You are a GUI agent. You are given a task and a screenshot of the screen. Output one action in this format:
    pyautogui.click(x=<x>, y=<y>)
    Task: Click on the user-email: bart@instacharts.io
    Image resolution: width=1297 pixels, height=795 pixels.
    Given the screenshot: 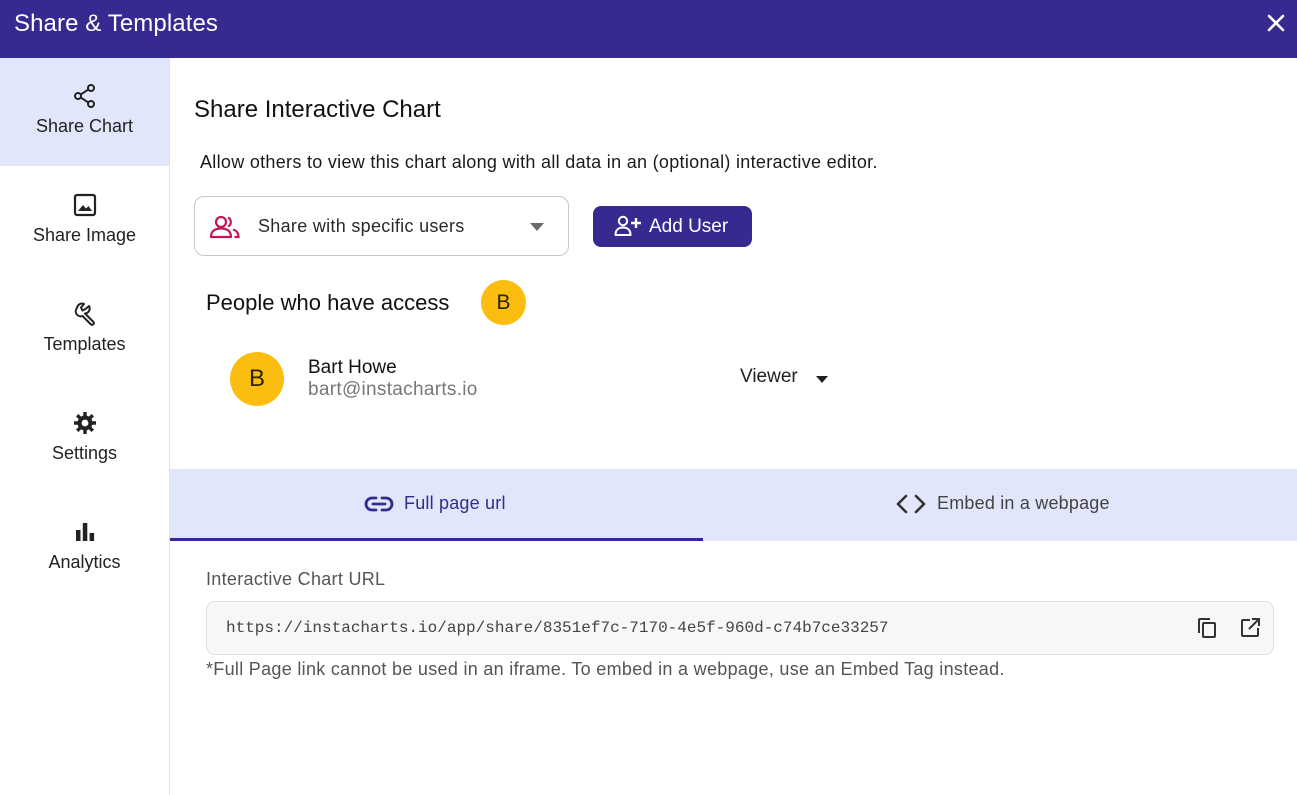 What is the action you would take?
    pyautogui.click(x=393, y=389)
    